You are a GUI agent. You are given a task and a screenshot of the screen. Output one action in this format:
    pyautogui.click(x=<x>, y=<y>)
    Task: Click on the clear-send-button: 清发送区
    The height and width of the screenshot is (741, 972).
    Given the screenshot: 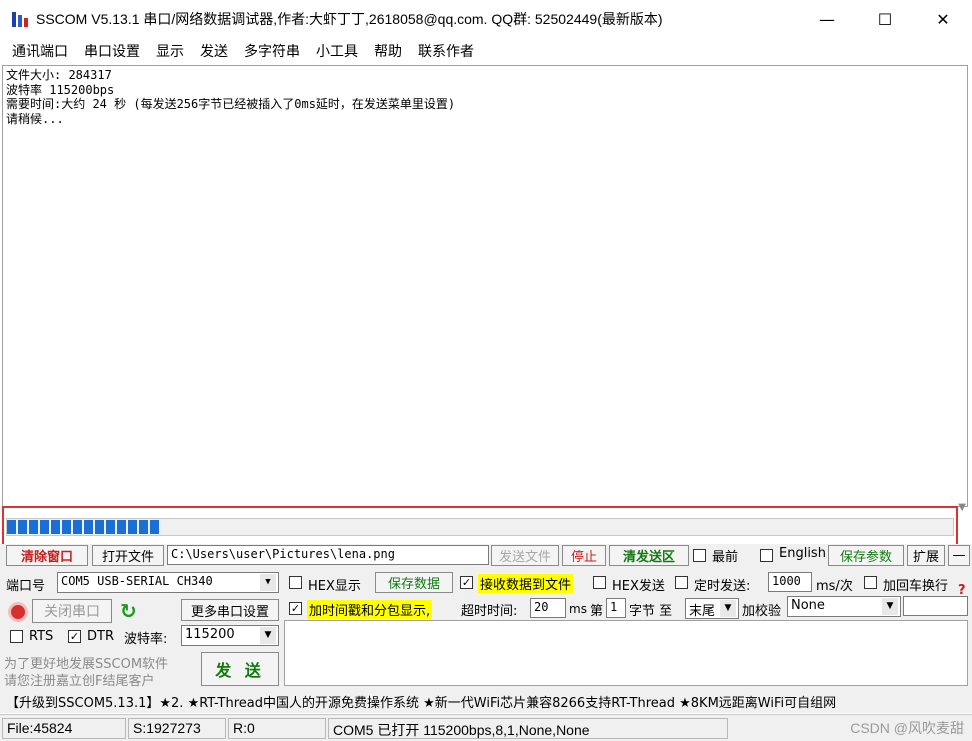 What is the action you would take?
    pyautogui.click(x=649, y=555)
    